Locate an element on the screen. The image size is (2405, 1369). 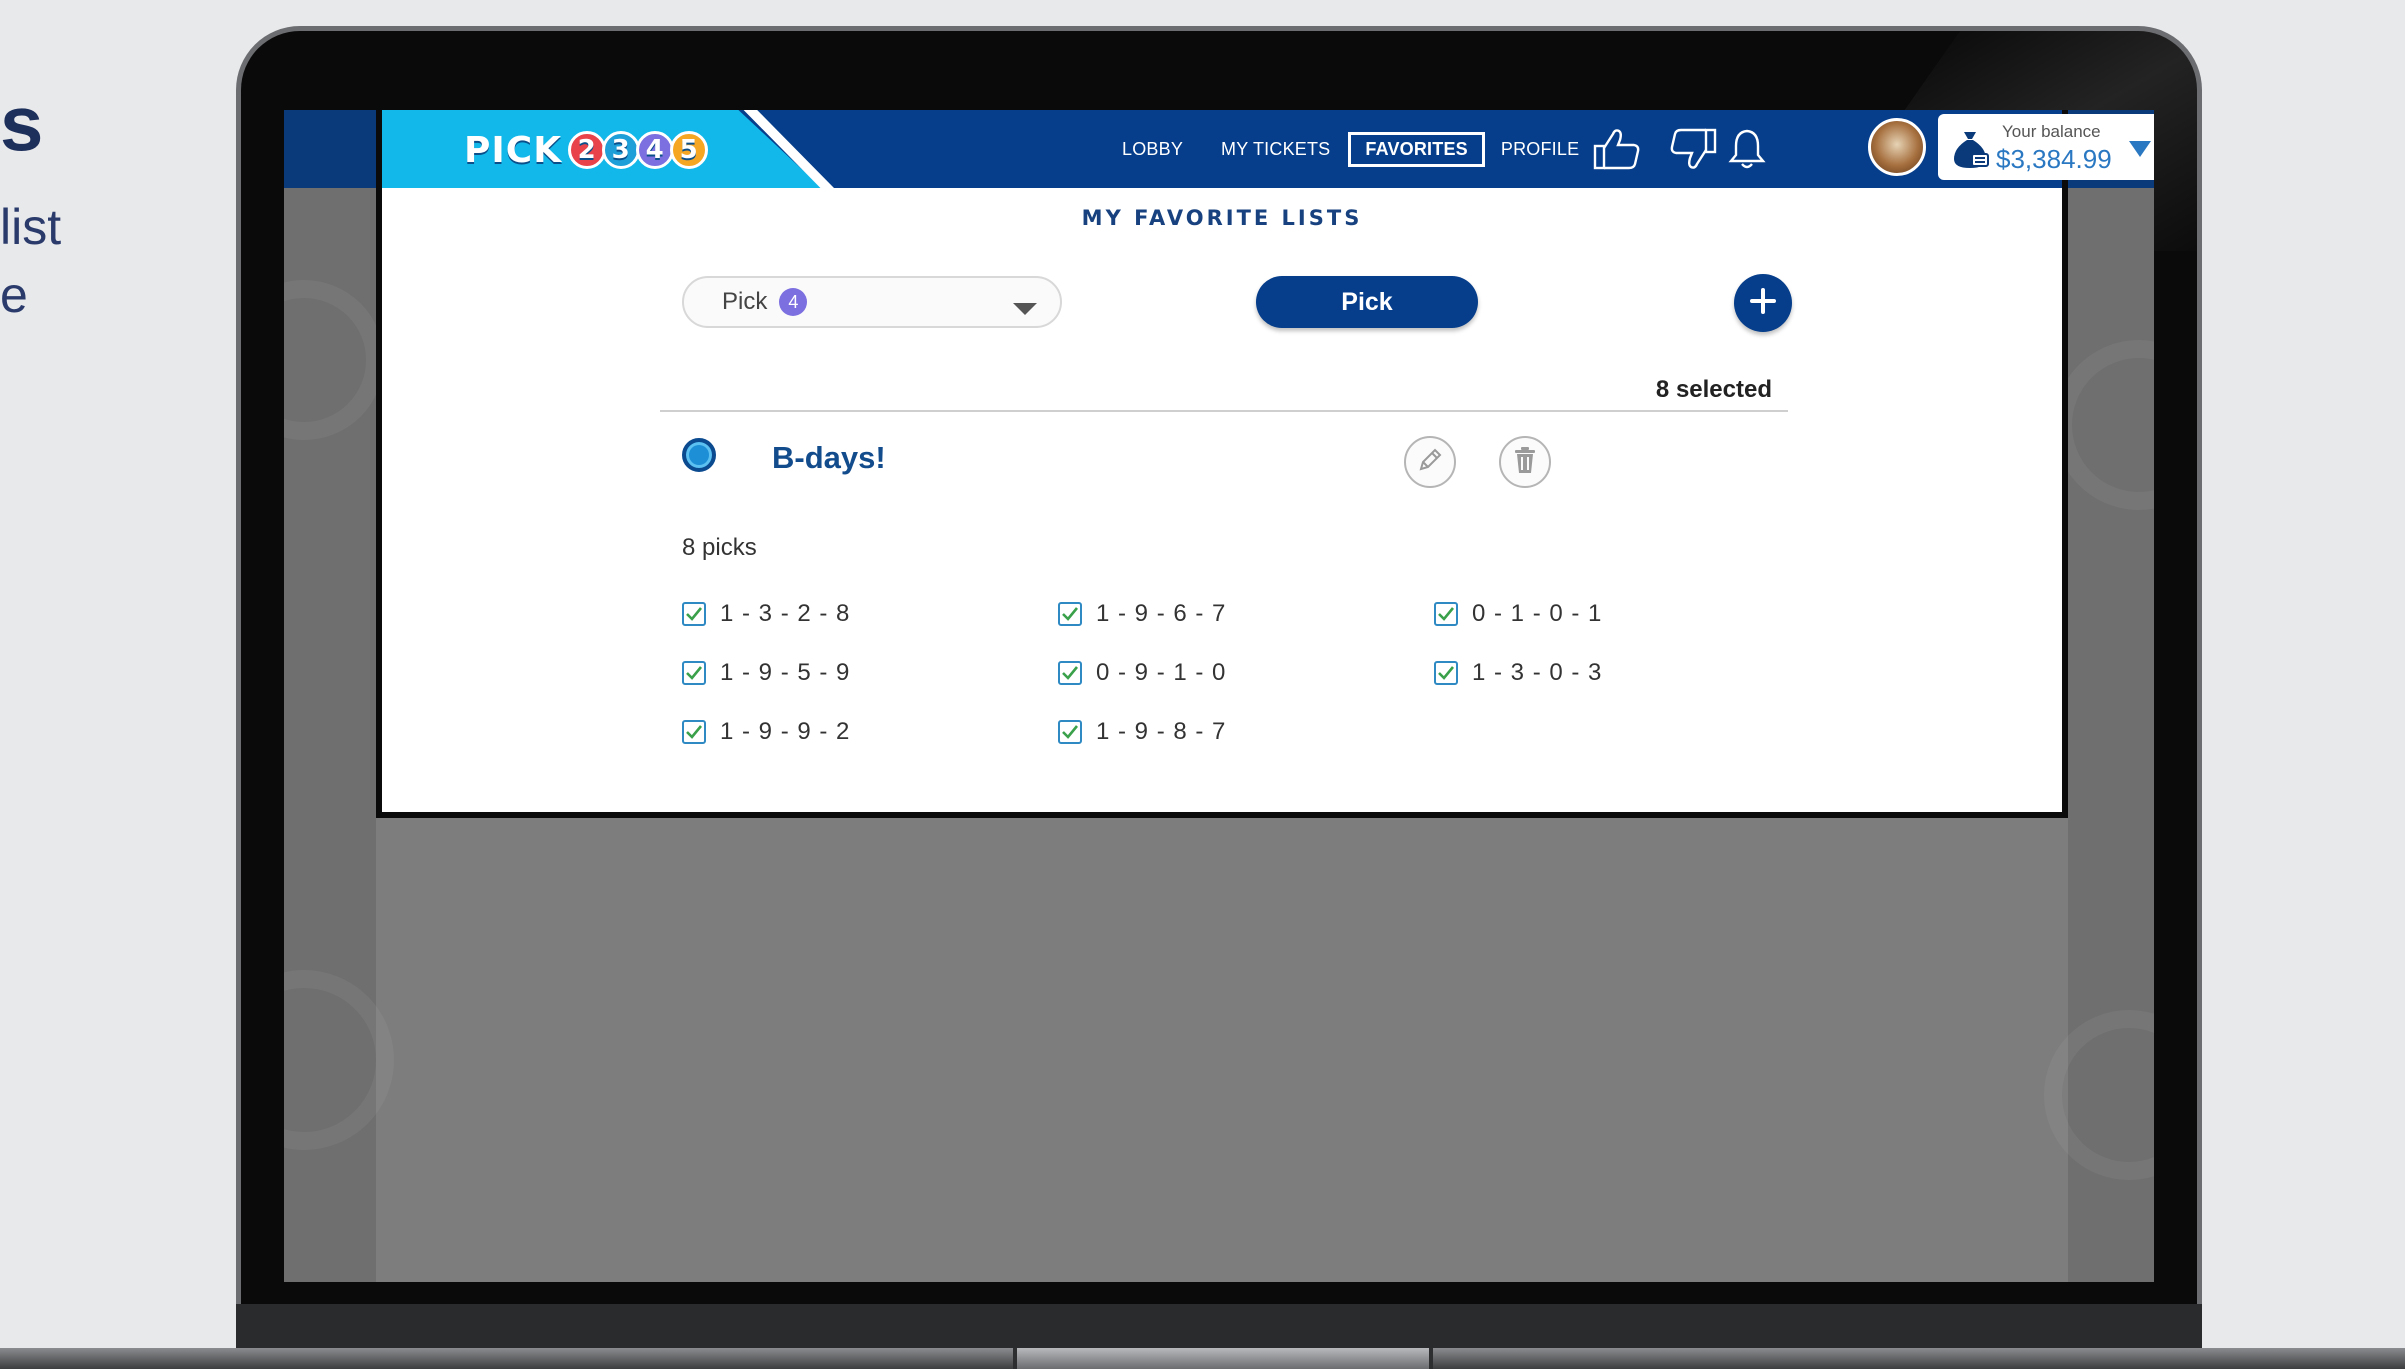
pick-numbers: 1 - 3 - 0 - 3 is located at coordinates (1537, 672).